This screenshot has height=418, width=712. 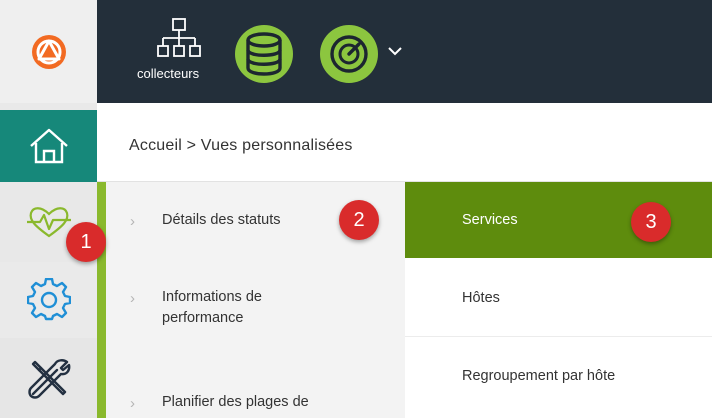 I want to click on gauge-icon, so click(x=349, y=54).